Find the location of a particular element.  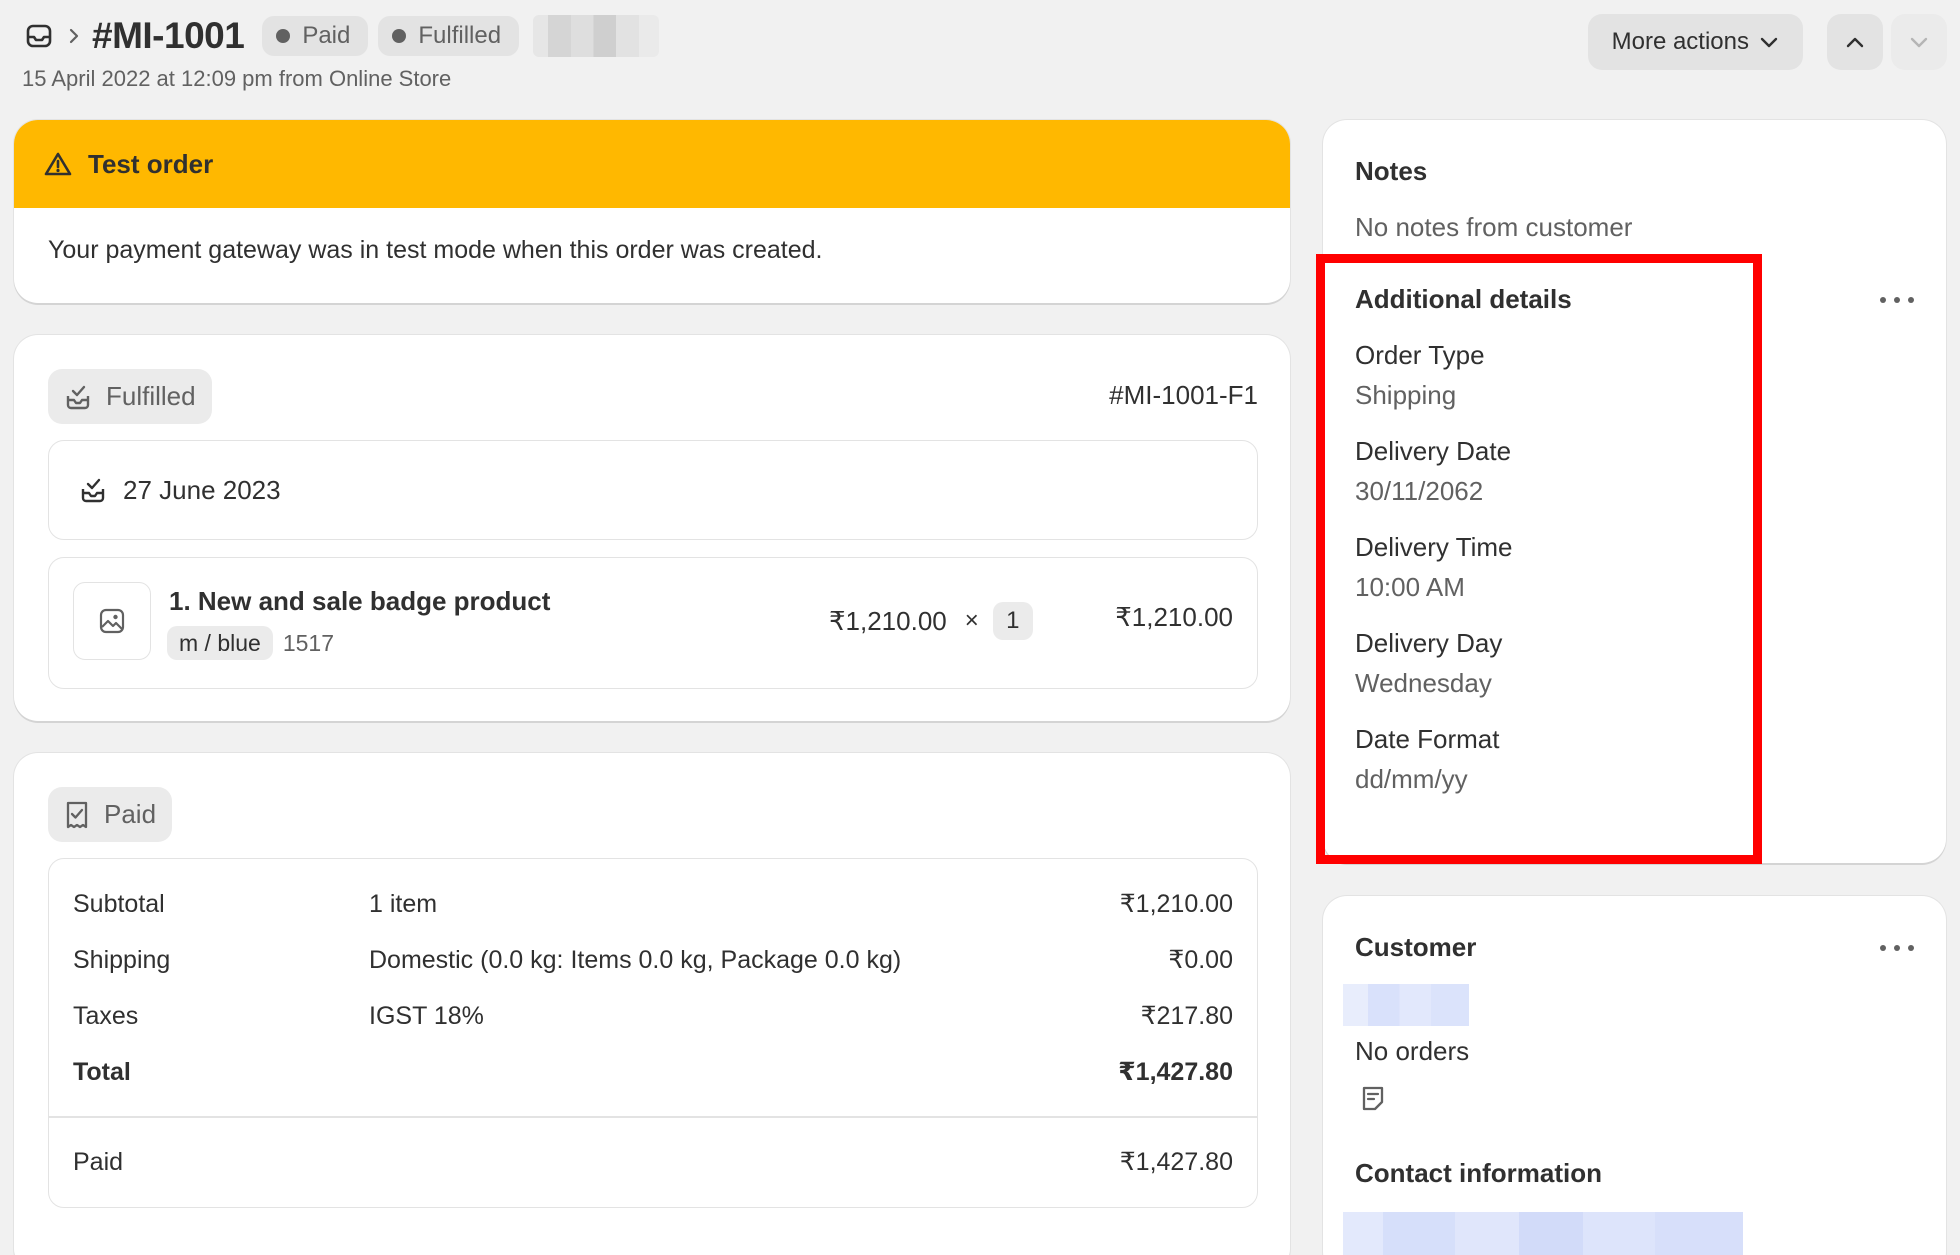

unit-price-quantity: ₹1,210.00 × 1 is located at coordinates (931, 621).